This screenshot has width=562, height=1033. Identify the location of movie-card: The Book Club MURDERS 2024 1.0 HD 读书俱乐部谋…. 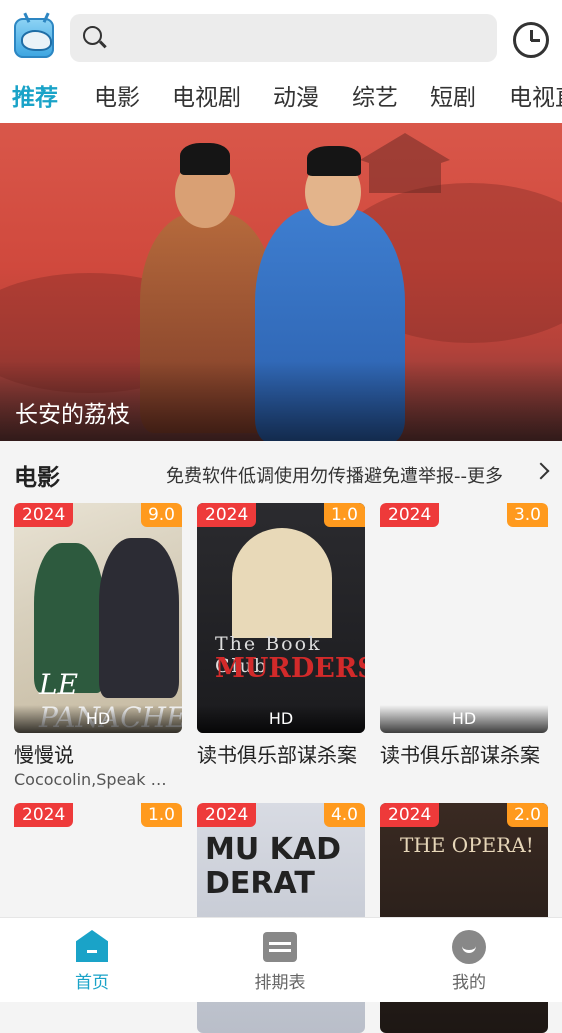
(281, 635).